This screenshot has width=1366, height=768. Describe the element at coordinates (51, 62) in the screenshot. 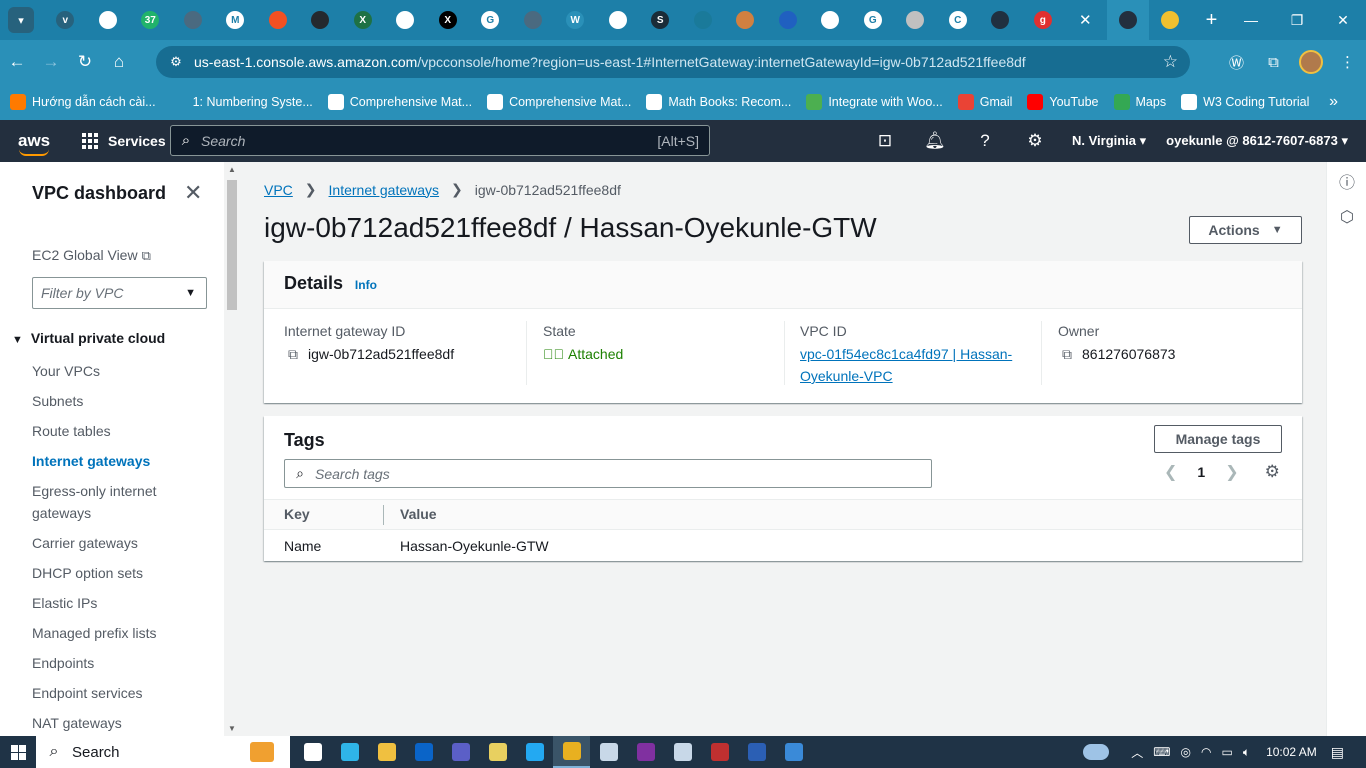

I see `forward-icon: →` at that location.